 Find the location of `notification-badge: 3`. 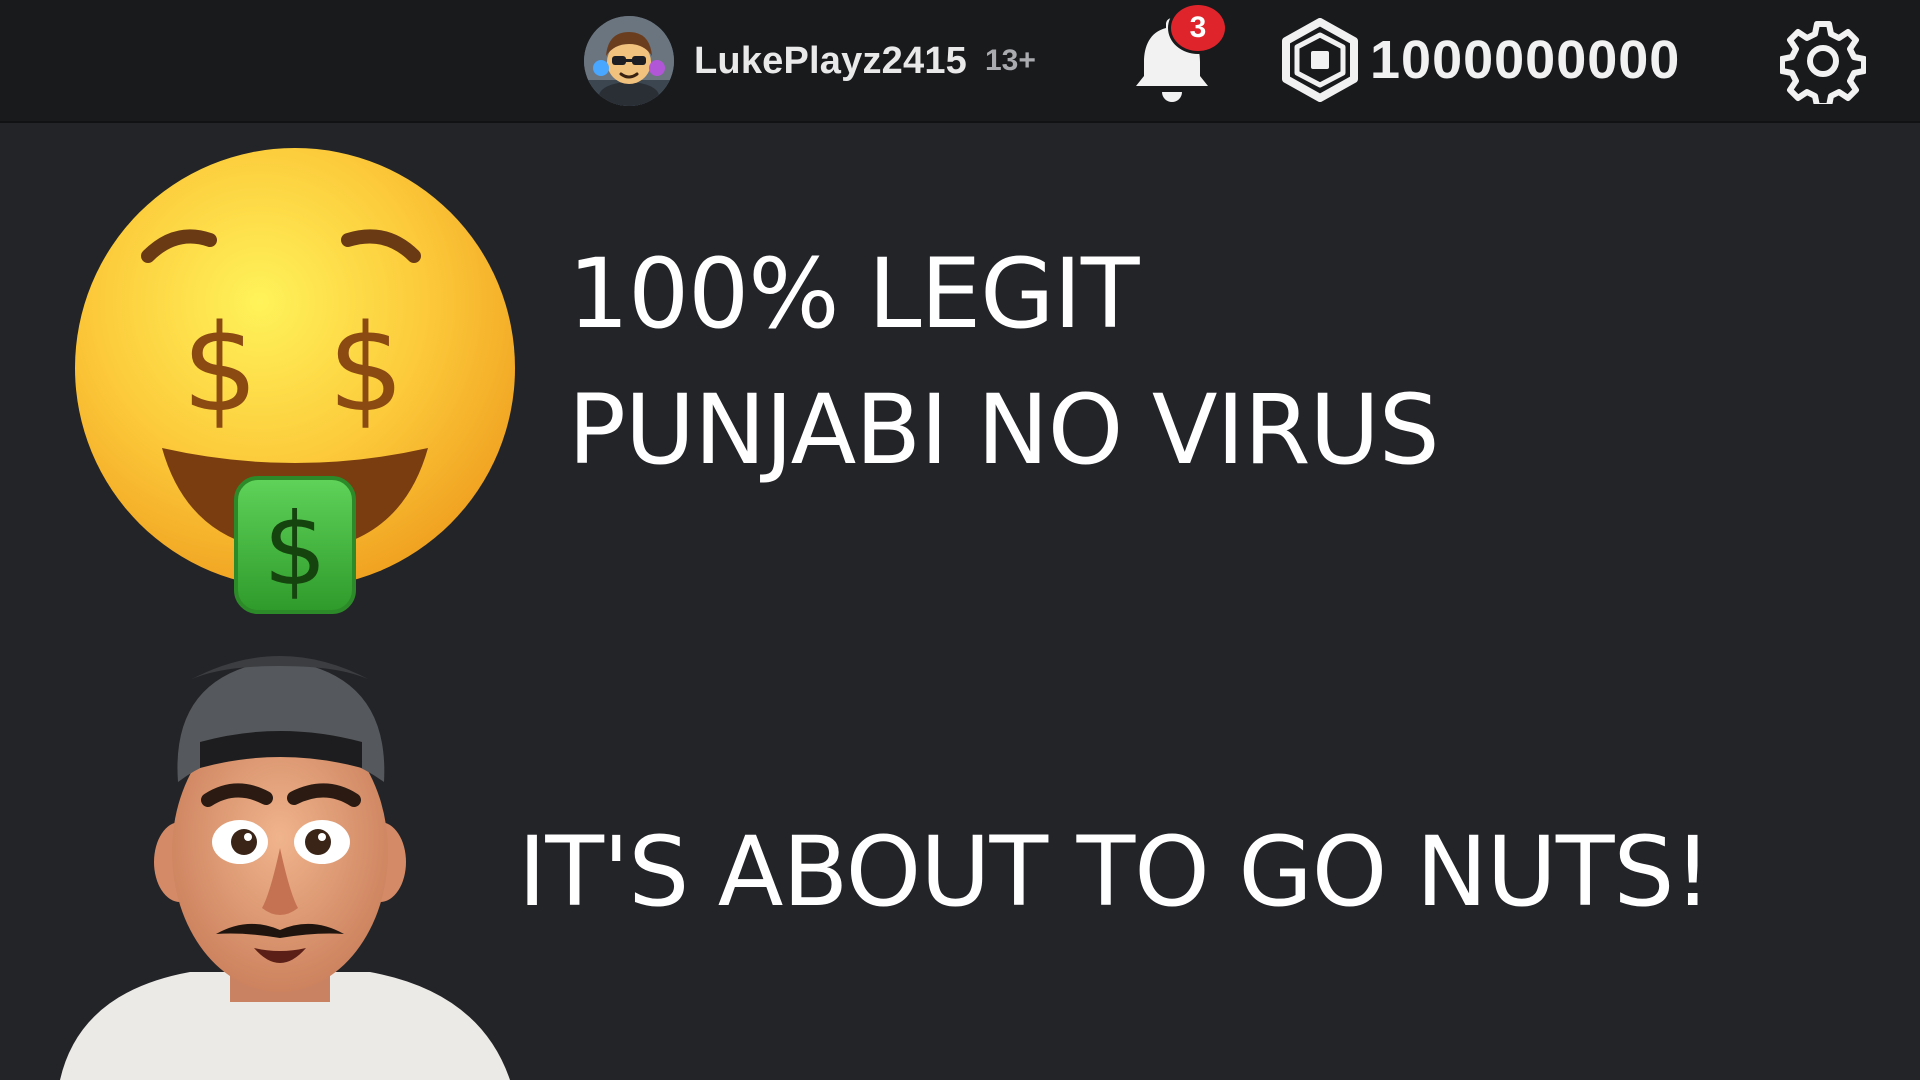

notification-badge: 3 is located at coordinates (1198, 28).